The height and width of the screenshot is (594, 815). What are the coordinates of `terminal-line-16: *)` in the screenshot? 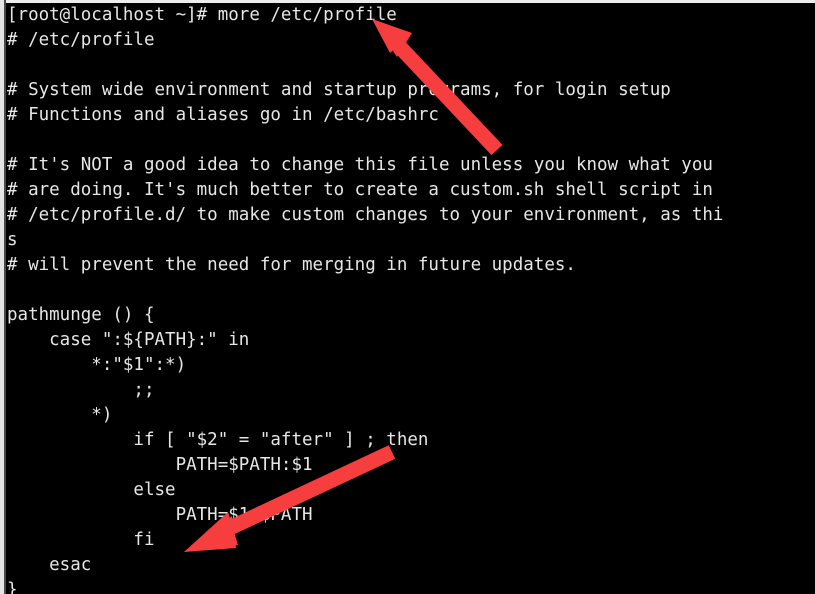 It's located at (60, 415).